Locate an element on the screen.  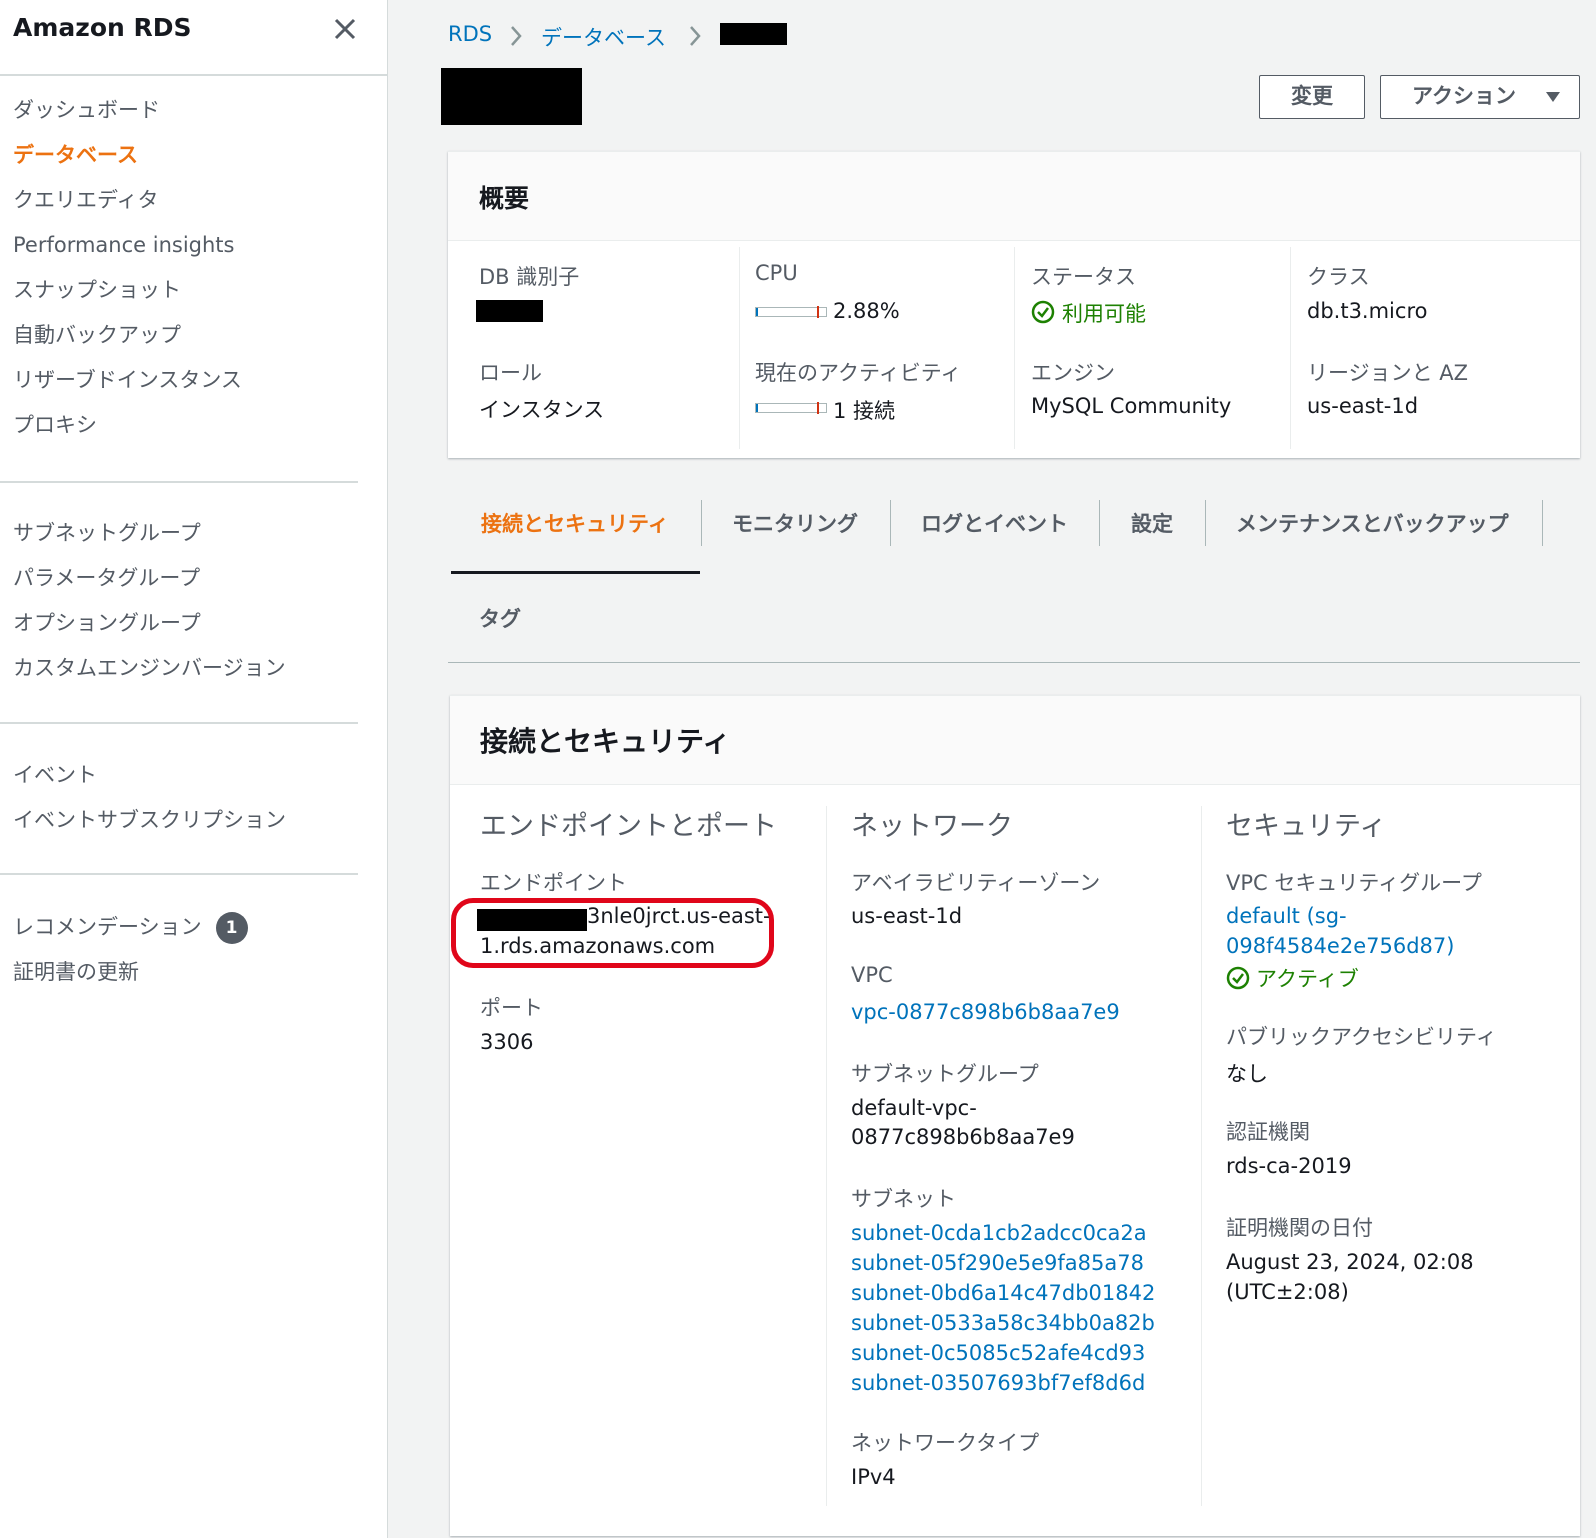
modify-button: 変更 is located at coordinates (1312, 97).